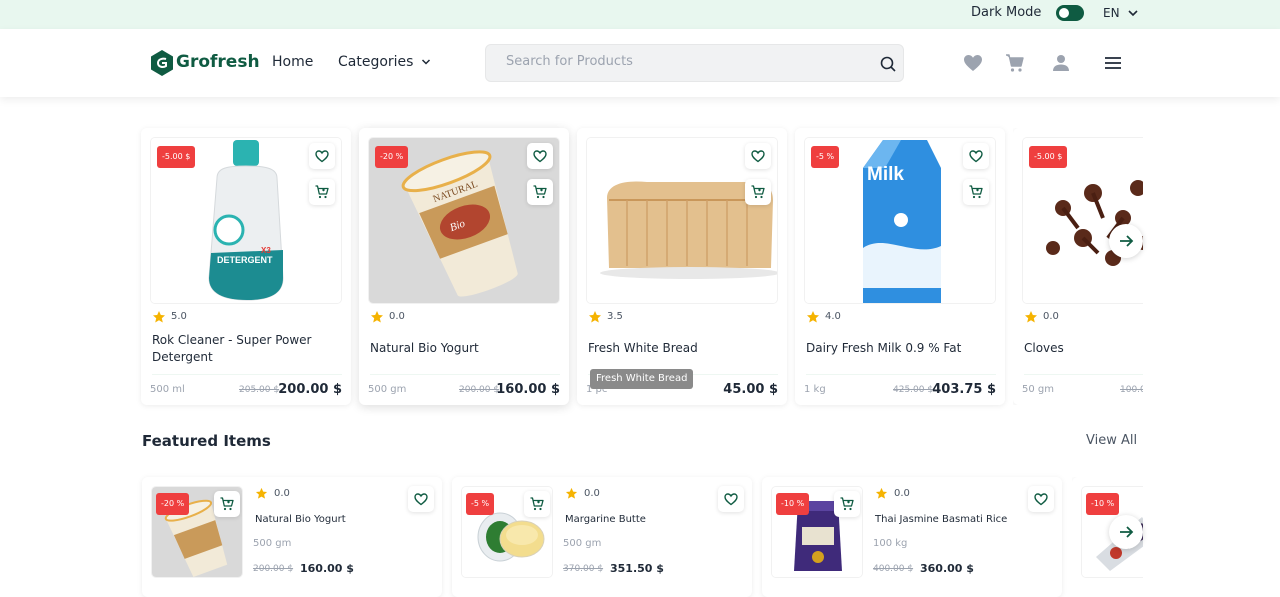 Image resolution: width=1280 pixels, height=597 pixels. What do you see at coordinates (615, 316) in the screenshot?
I see `product-rating: 3.5` at bounding box center [615, 316].